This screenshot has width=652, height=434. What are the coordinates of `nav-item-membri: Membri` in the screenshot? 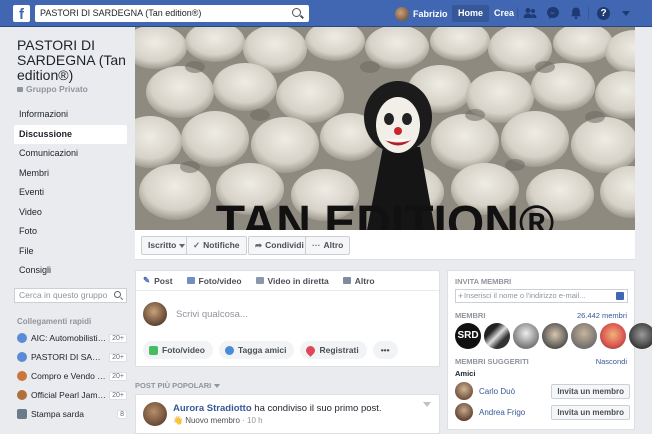 It's located at (70, 174).